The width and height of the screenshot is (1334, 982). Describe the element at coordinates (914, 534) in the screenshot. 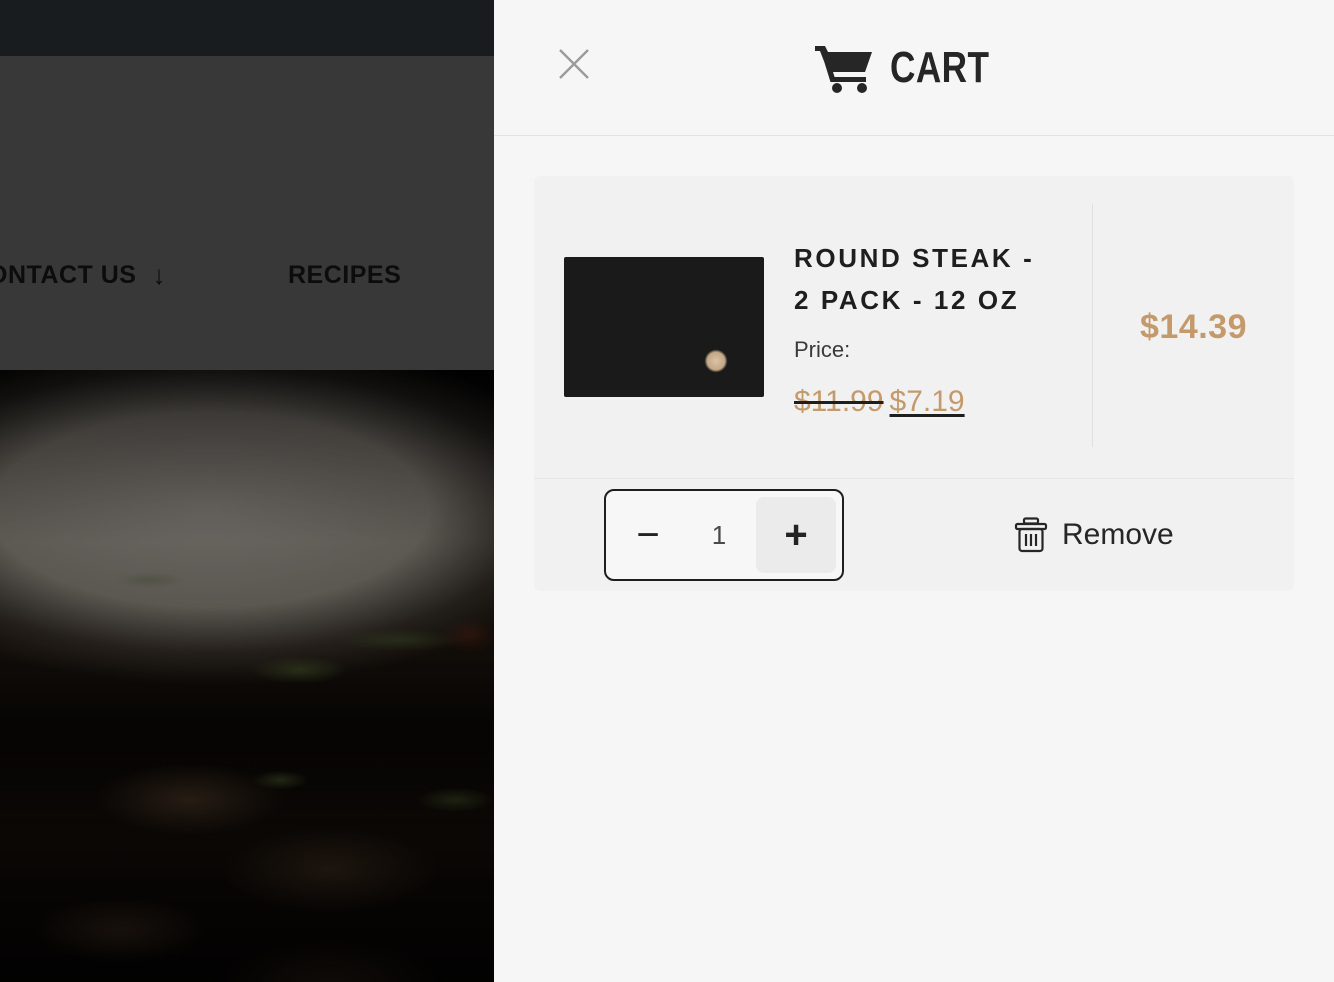

I see `cart-item-controls: − 1 + Remove` at that location.